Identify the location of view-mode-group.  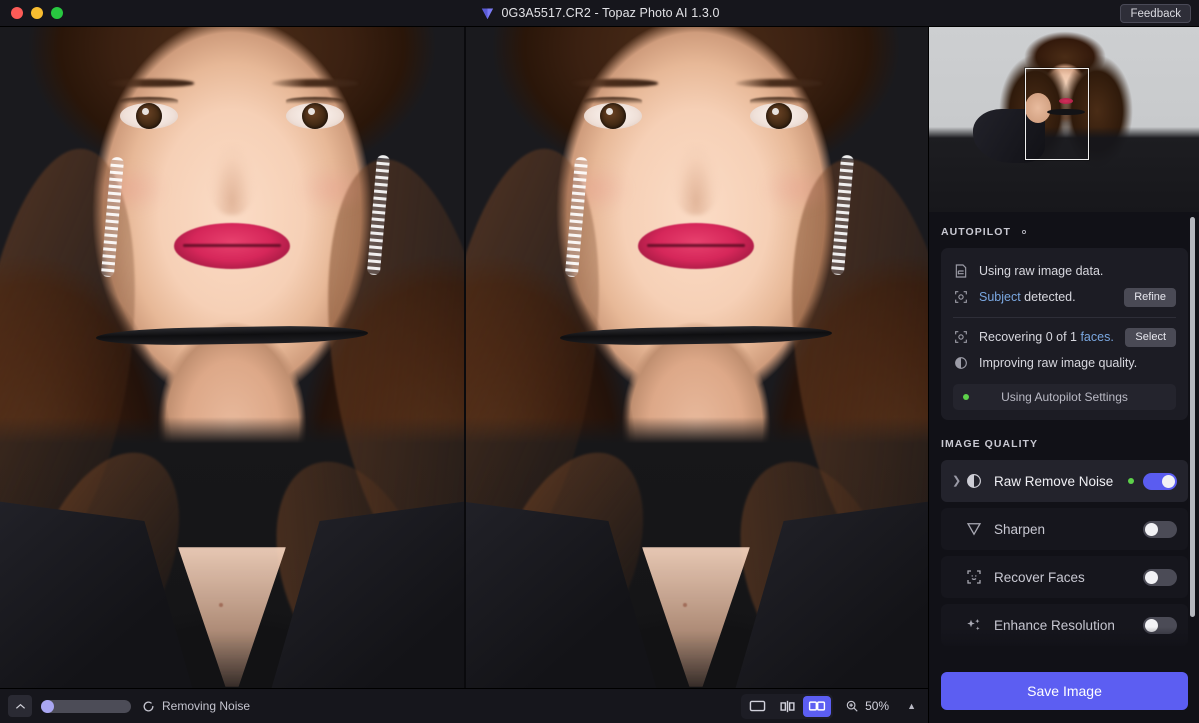
(787, 706).